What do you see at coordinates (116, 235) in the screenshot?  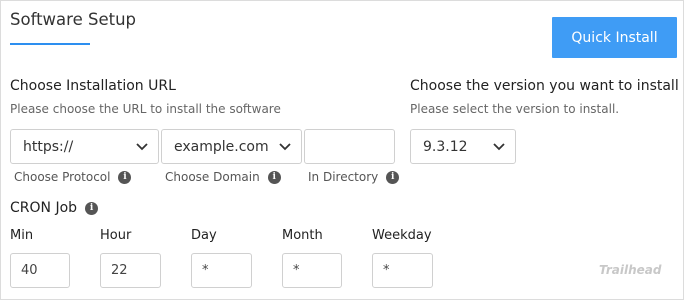 I see `cron-hour-label: Hour` at bounding box center [116, 235].